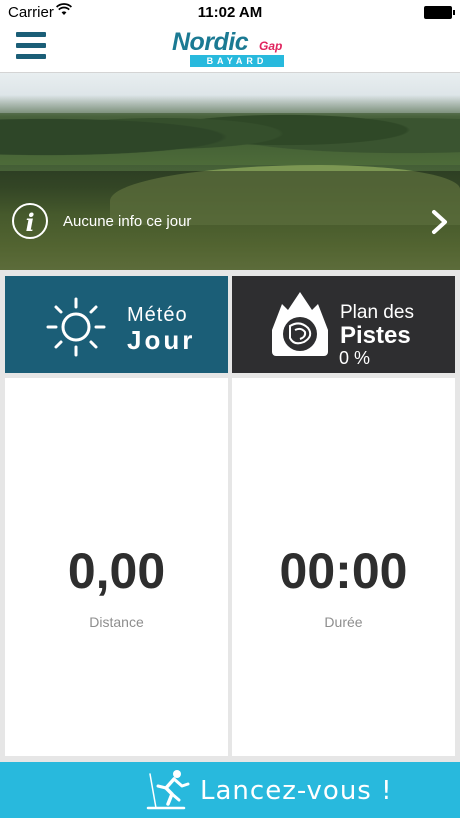 This screenshot has width=460, height=818. What do you see at coordinates (116, 571) in the screenshot?
I see `distance-value: 0,00` at bounding box center [116, 571].